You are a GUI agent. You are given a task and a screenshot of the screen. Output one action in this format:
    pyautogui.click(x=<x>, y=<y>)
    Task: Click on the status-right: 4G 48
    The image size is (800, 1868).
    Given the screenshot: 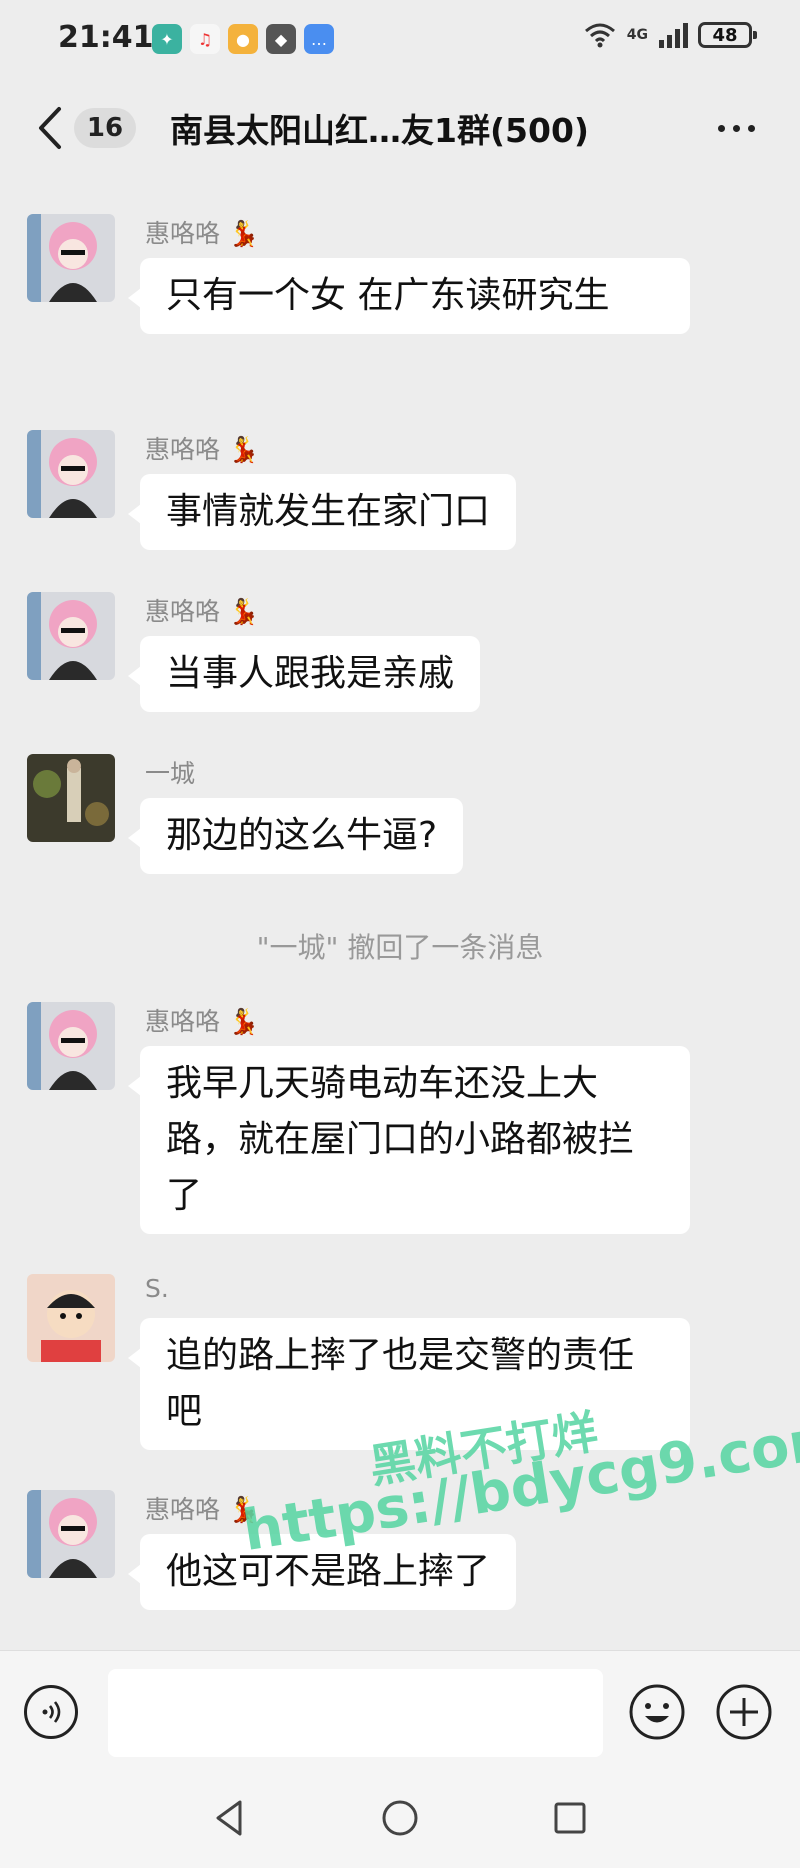 What is the action you would take?
    pyautogui.click(x=670, y=35)
    